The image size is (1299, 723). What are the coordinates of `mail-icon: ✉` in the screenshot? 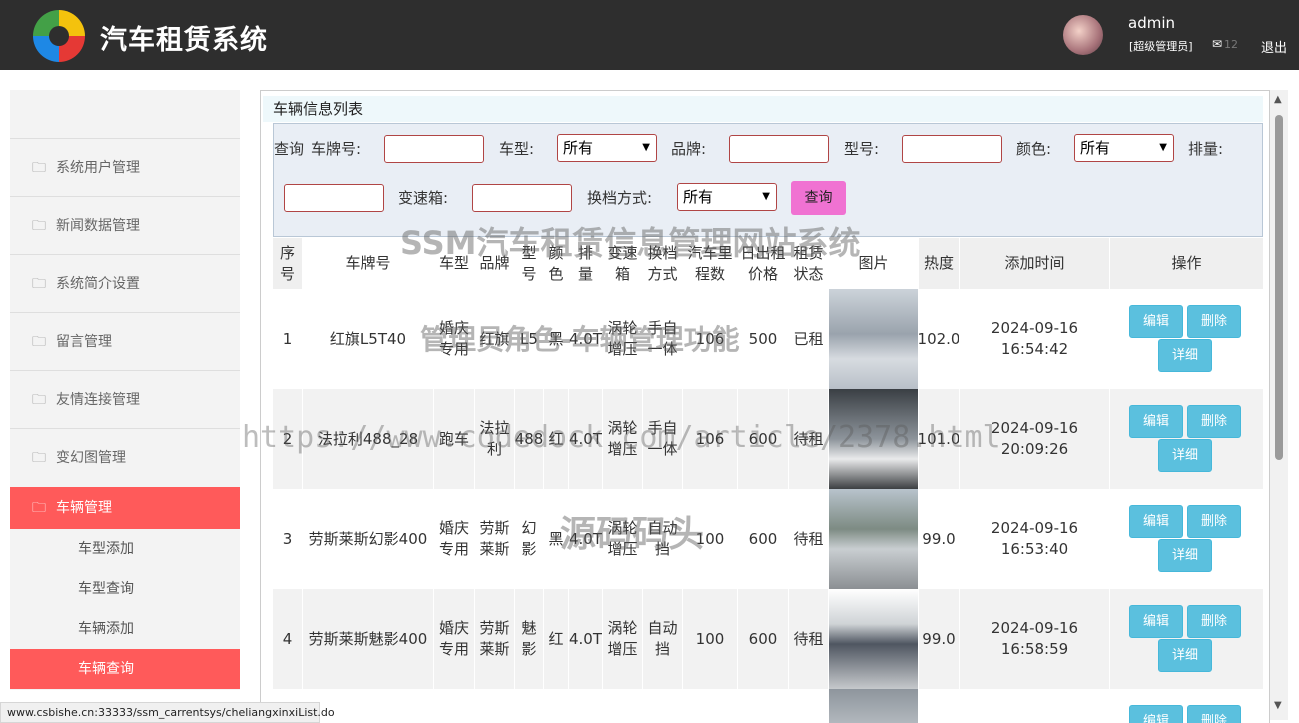 It's located at (1217, 44).